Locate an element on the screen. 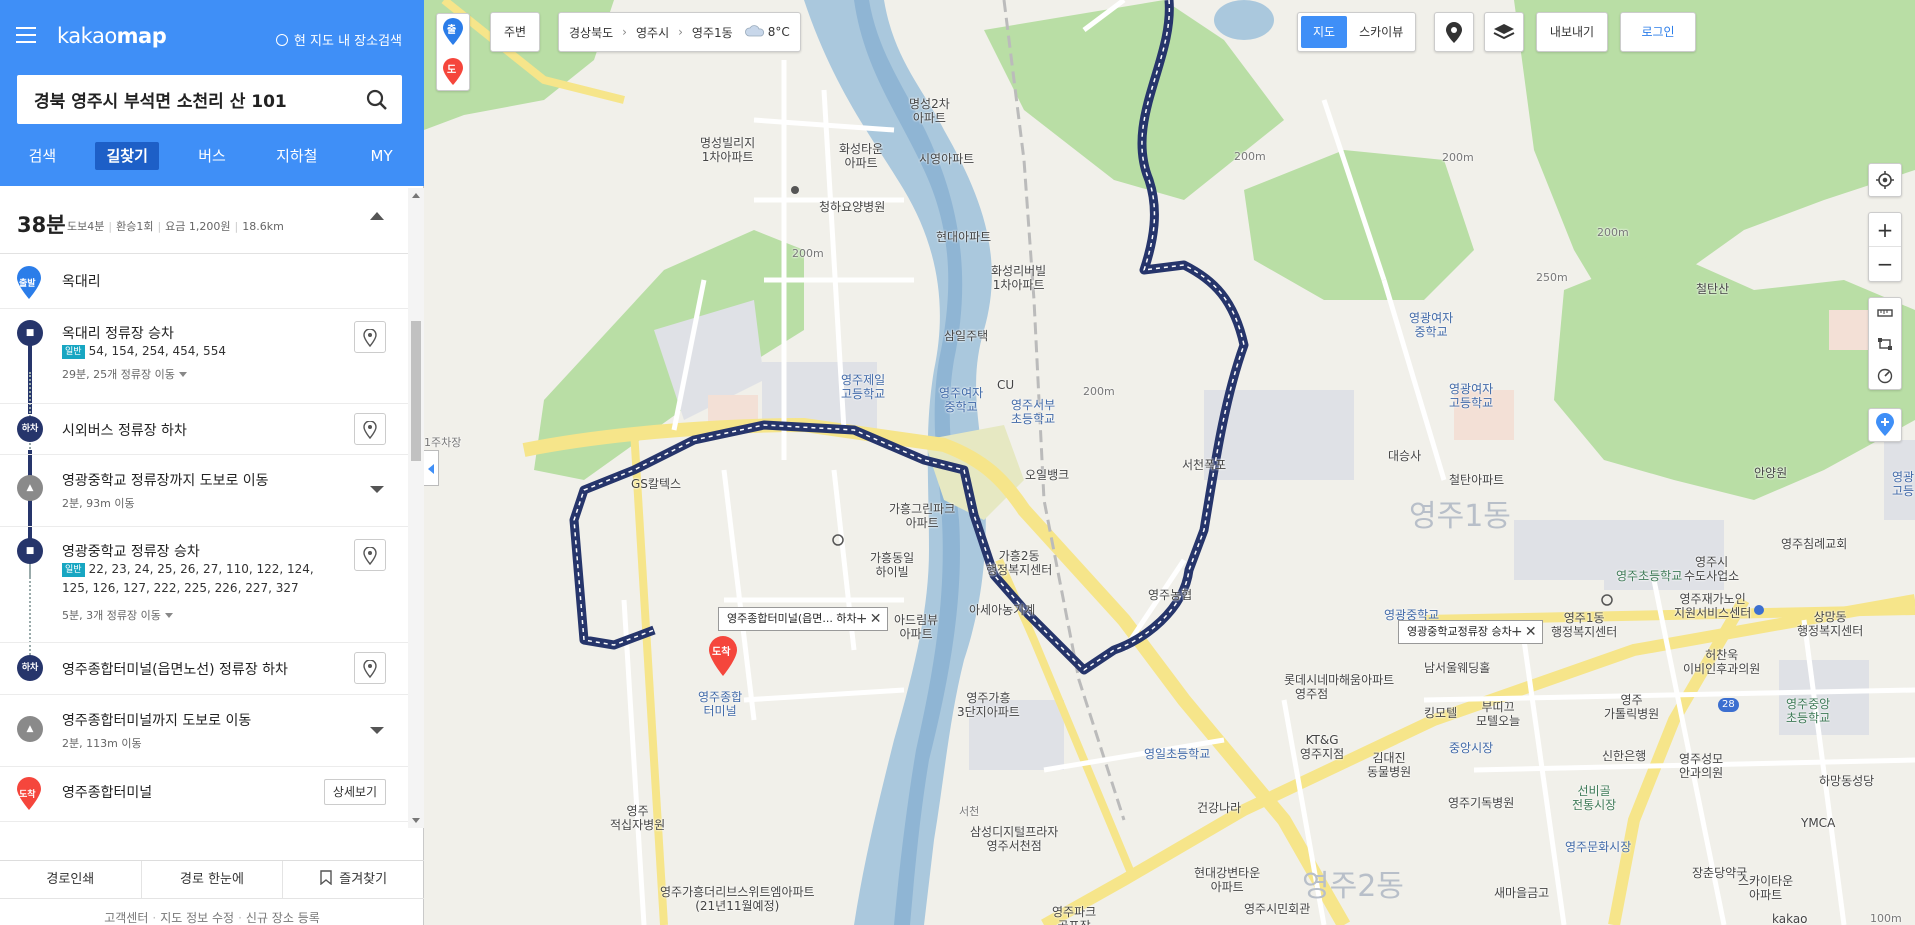  place-label: 영주성모 안과의원 is located at coordinates (1701, 766).